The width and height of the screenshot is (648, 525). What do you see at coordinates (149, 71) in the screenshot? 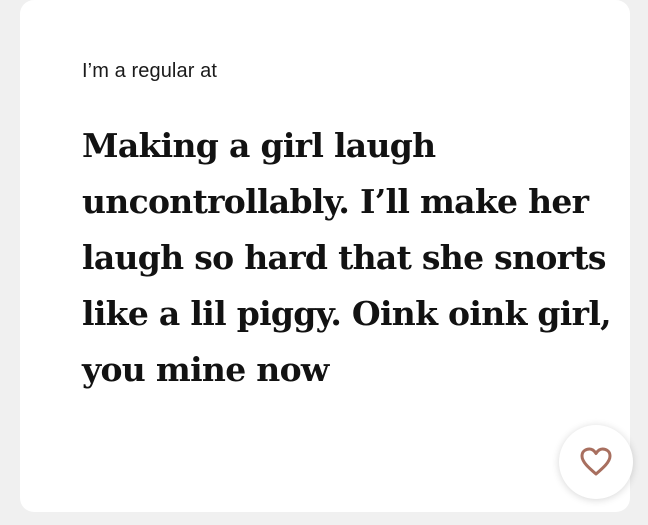
I see `prompt-label: I’m a regular at` at bounding box center [149, 71].